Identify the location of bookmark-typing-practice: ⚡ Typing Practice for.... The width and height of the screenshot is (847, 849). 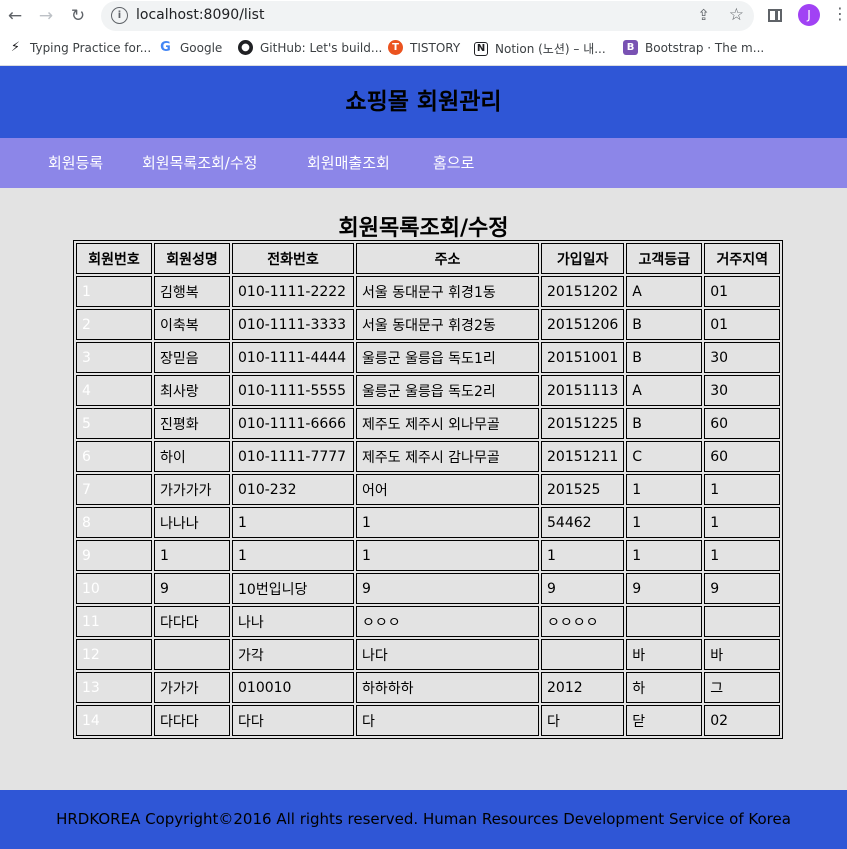
(79, 47).